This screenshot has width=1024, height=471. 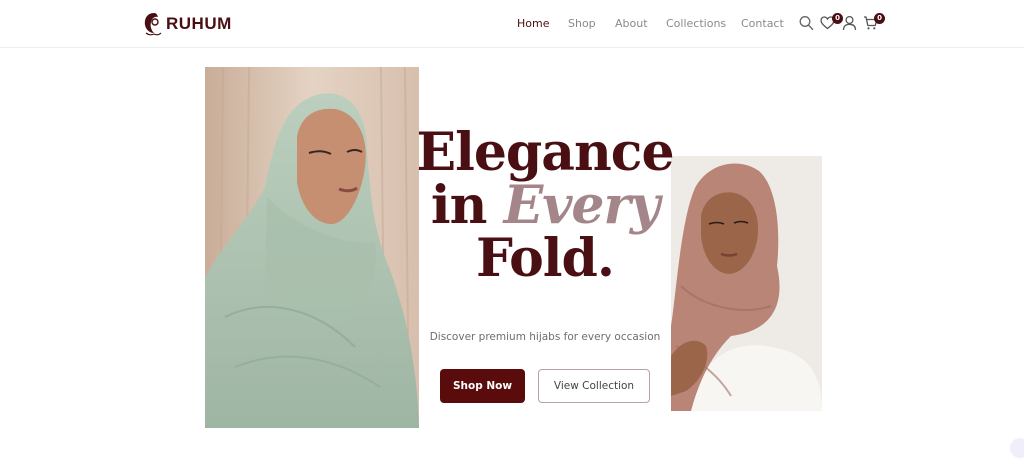 What do you see at coordinates (153, 24) in the screenshot?
I see `logo-emblem-icon` at bounding box center [153, 24].